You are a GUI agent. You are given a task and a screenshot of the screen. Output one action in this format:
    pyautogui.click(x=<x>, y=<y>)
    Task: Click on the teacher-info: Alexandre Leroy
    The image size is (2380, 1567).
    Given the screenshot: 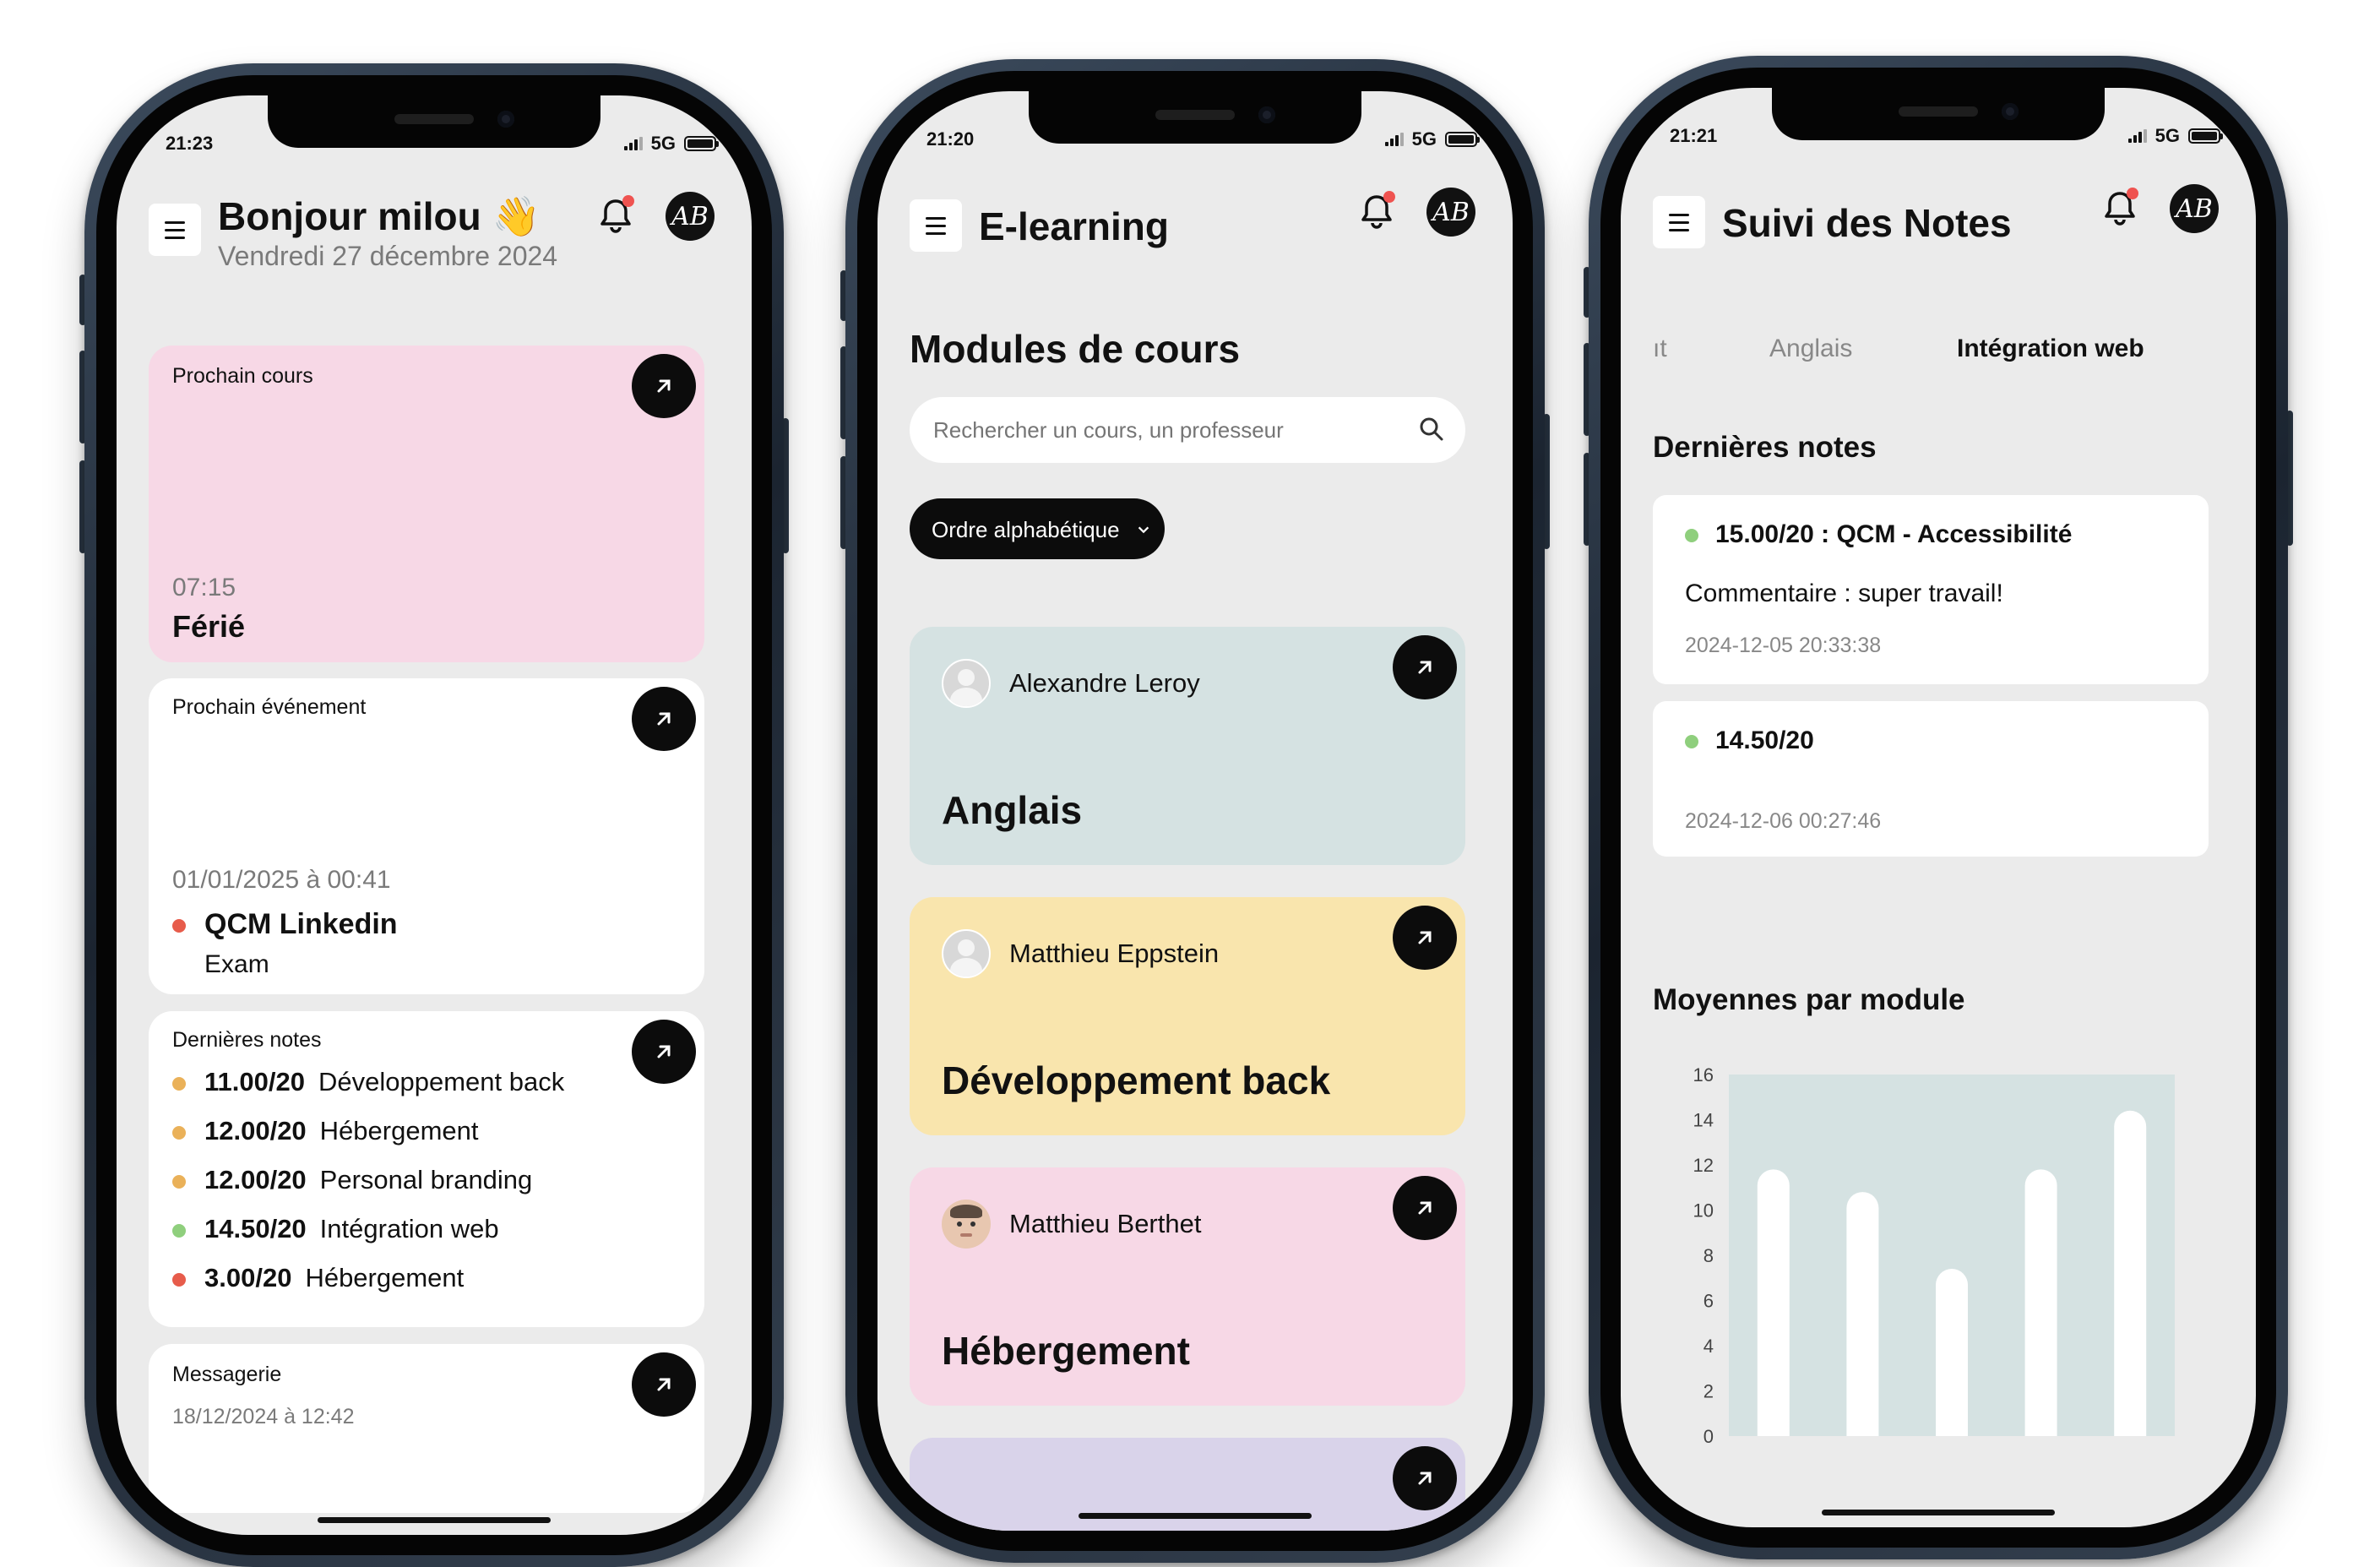 What is the action you would take?
    pyautogui.click(x=1071, y=683)
    